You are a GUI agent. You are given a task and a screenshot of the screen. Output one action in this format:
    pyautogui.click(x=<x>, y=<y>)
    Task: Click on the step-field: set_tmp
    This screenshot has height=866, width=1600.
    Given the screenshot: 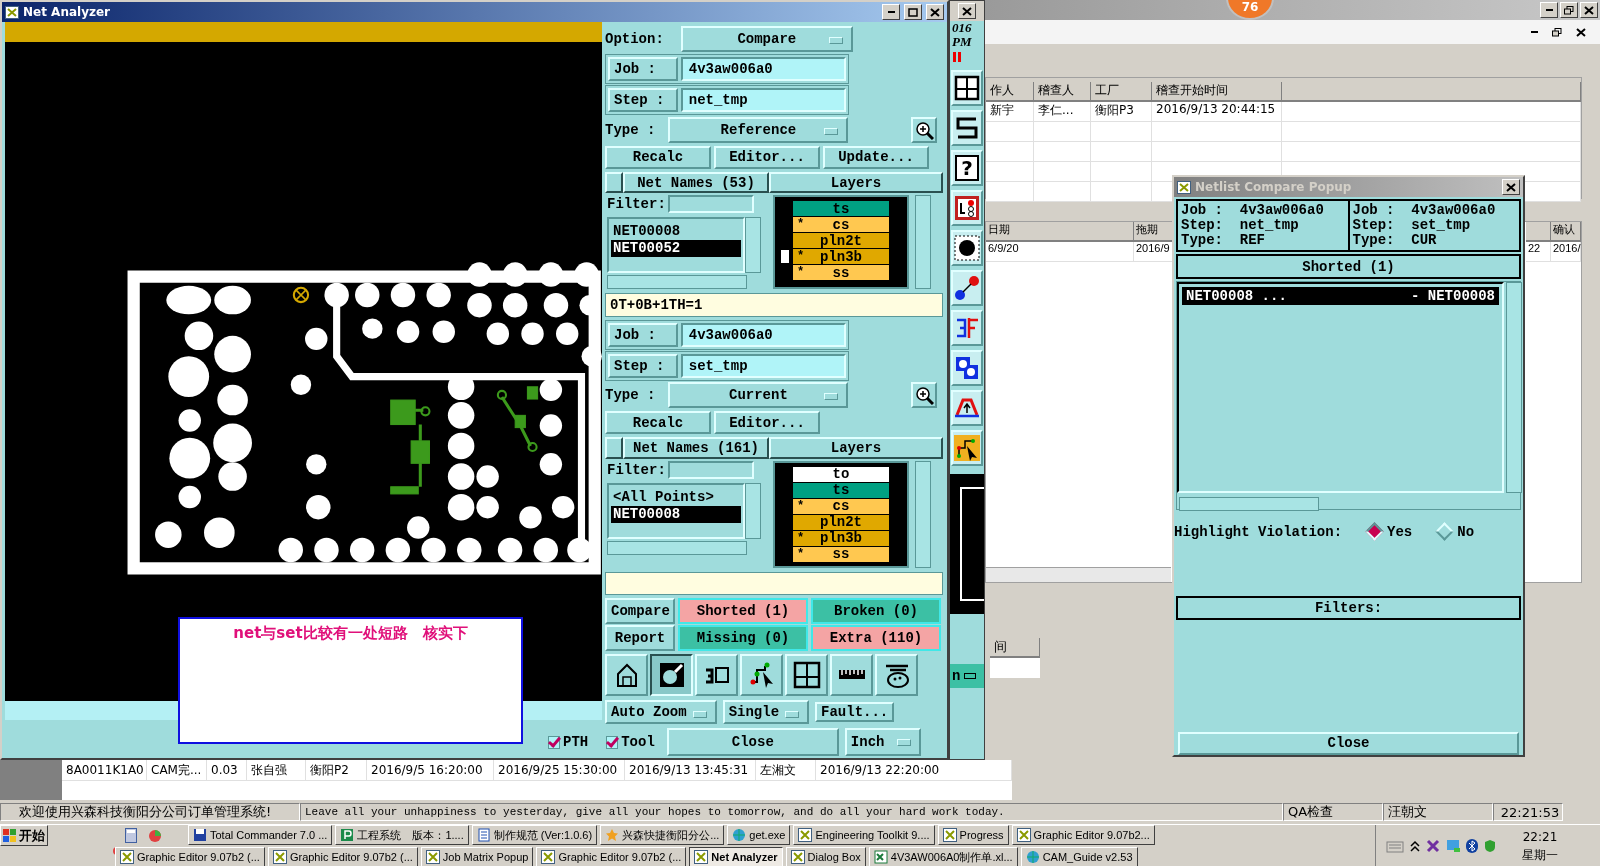 What is the action you would take?
    pyautogui.click(x=763, y=365)
    